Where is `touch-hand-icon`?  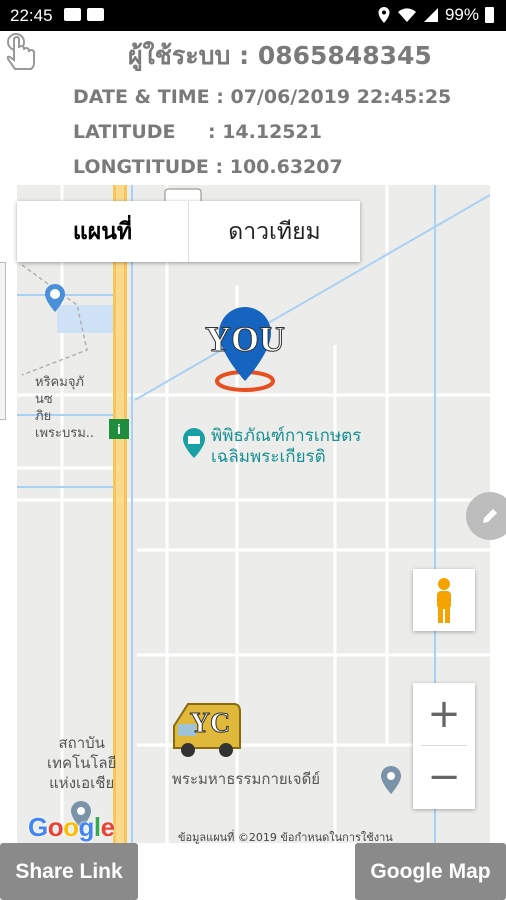 touch-hand-icon is located at coordinates (22, 54).